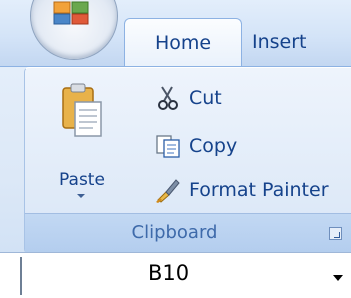  I want to click on format-painter-button: Format Painter, so click(242, 190).